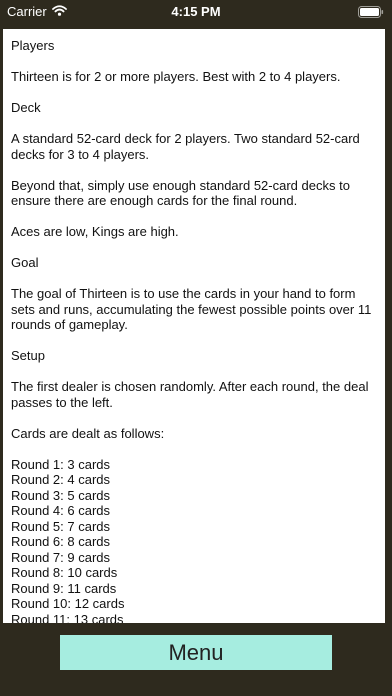 The width and height of the screenshot is (392, 696). I want to click on setup-text: Cards are dealt as follows:, so click(88, 433).